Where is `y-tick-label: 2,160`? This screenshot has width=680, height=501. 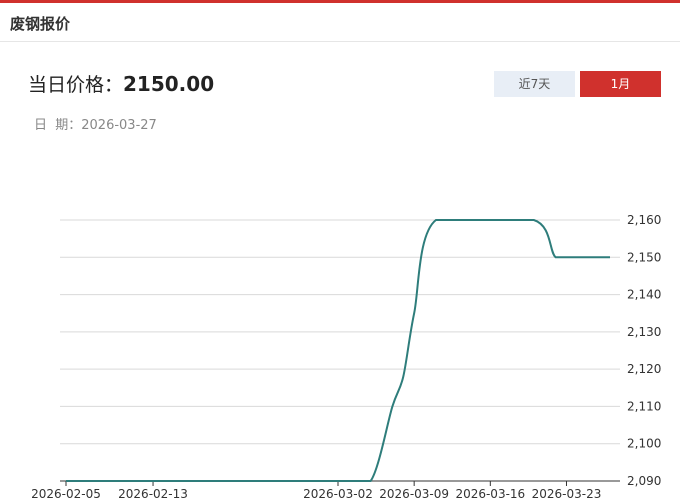 y-tick-label: 2,160 is located at coordinates (644, 220).